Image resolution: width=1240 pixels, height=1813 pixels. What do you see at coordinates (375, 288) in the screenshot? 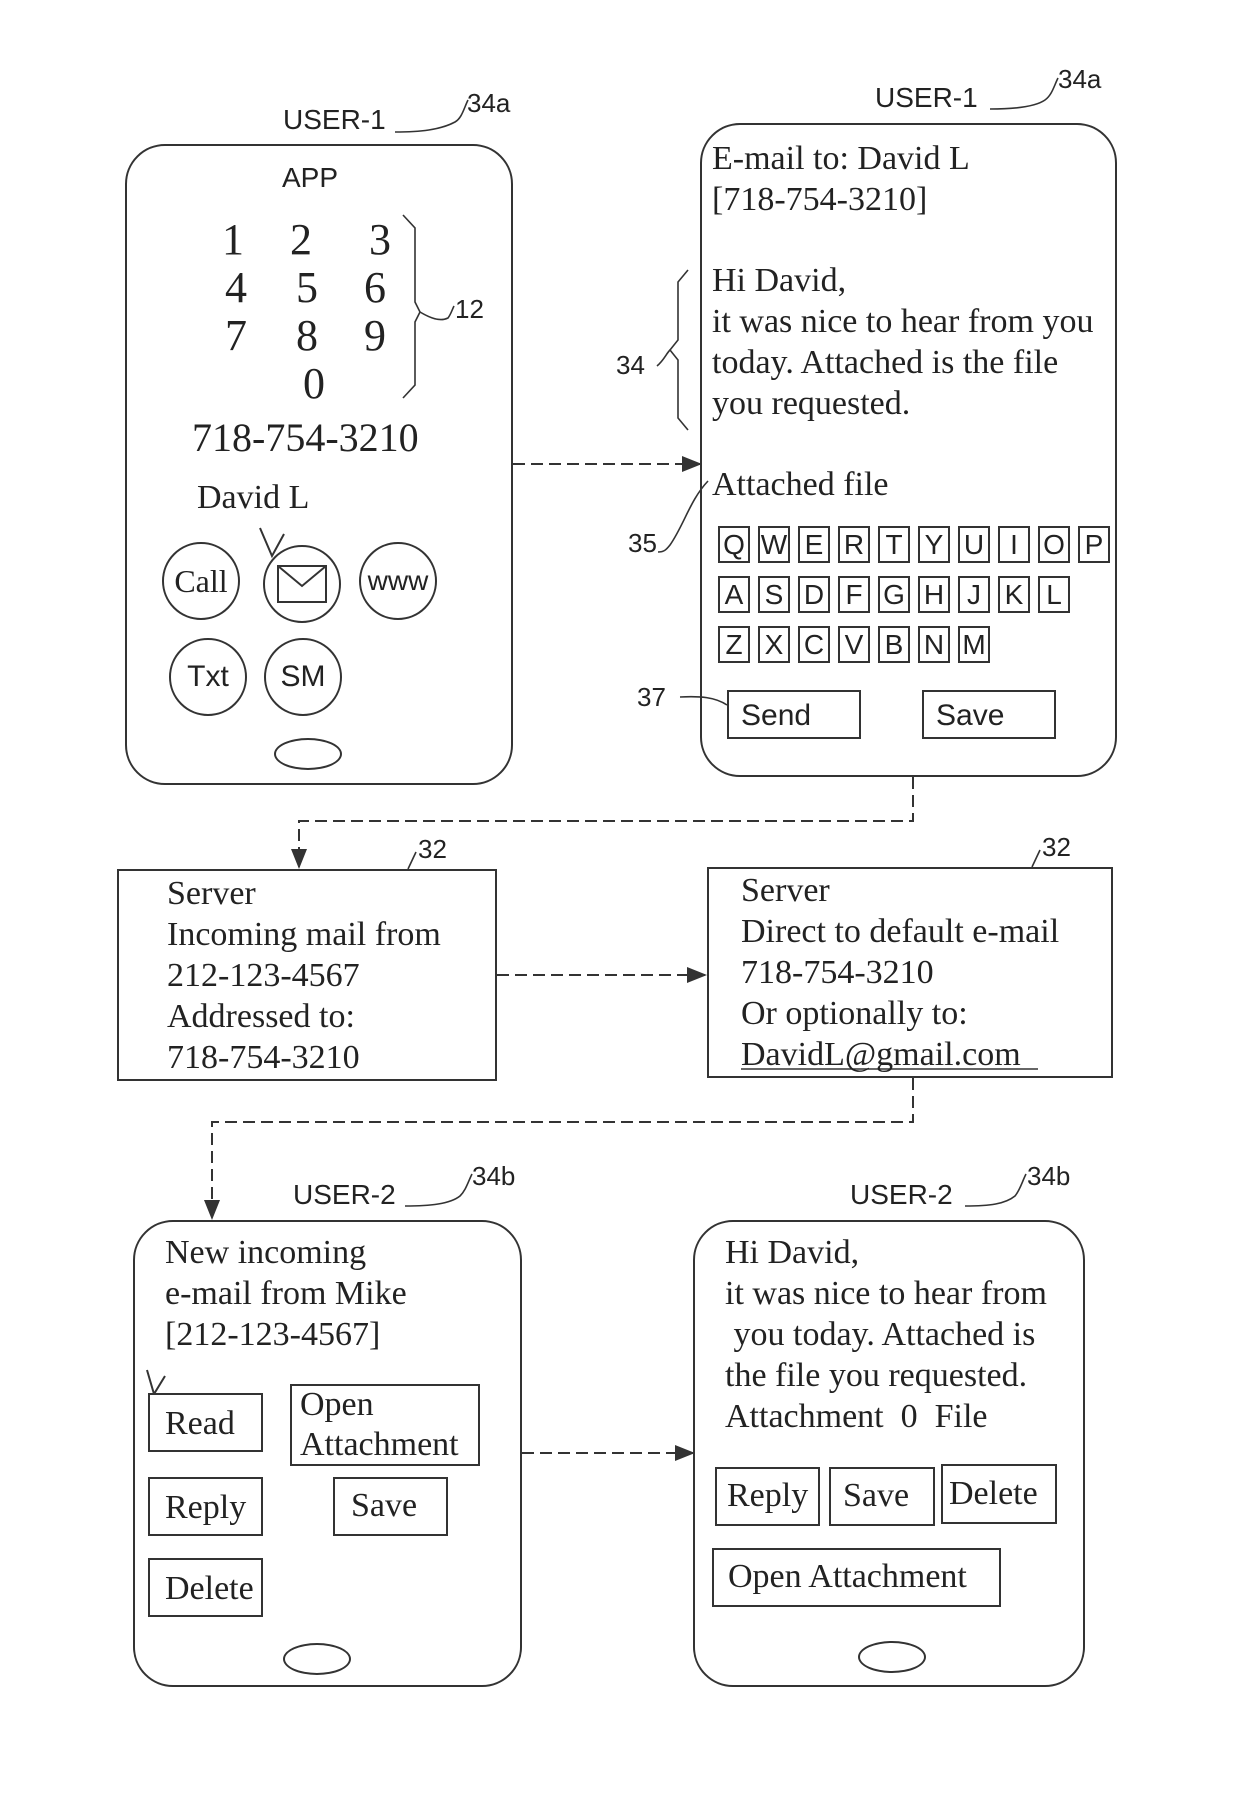
I see `keypad-key-6: 6` at bounding box center [375, 288].